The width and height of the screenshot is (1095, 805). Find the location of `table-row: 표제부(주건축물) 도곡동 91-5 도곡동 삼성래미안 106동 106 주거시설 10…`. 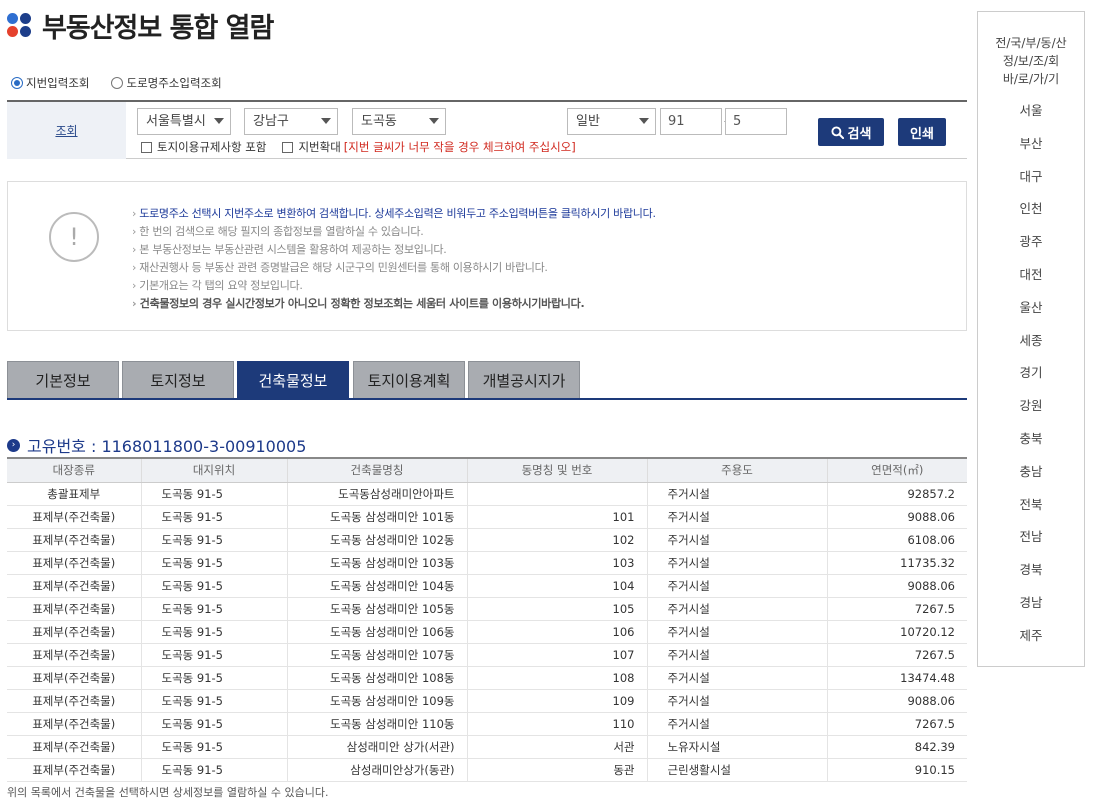

table-row: 표제부(주건축물) 도곡동 91-5 도곡동 삼성래미안 106동 106 주거시설 10… is located at coordinates (487, 632).